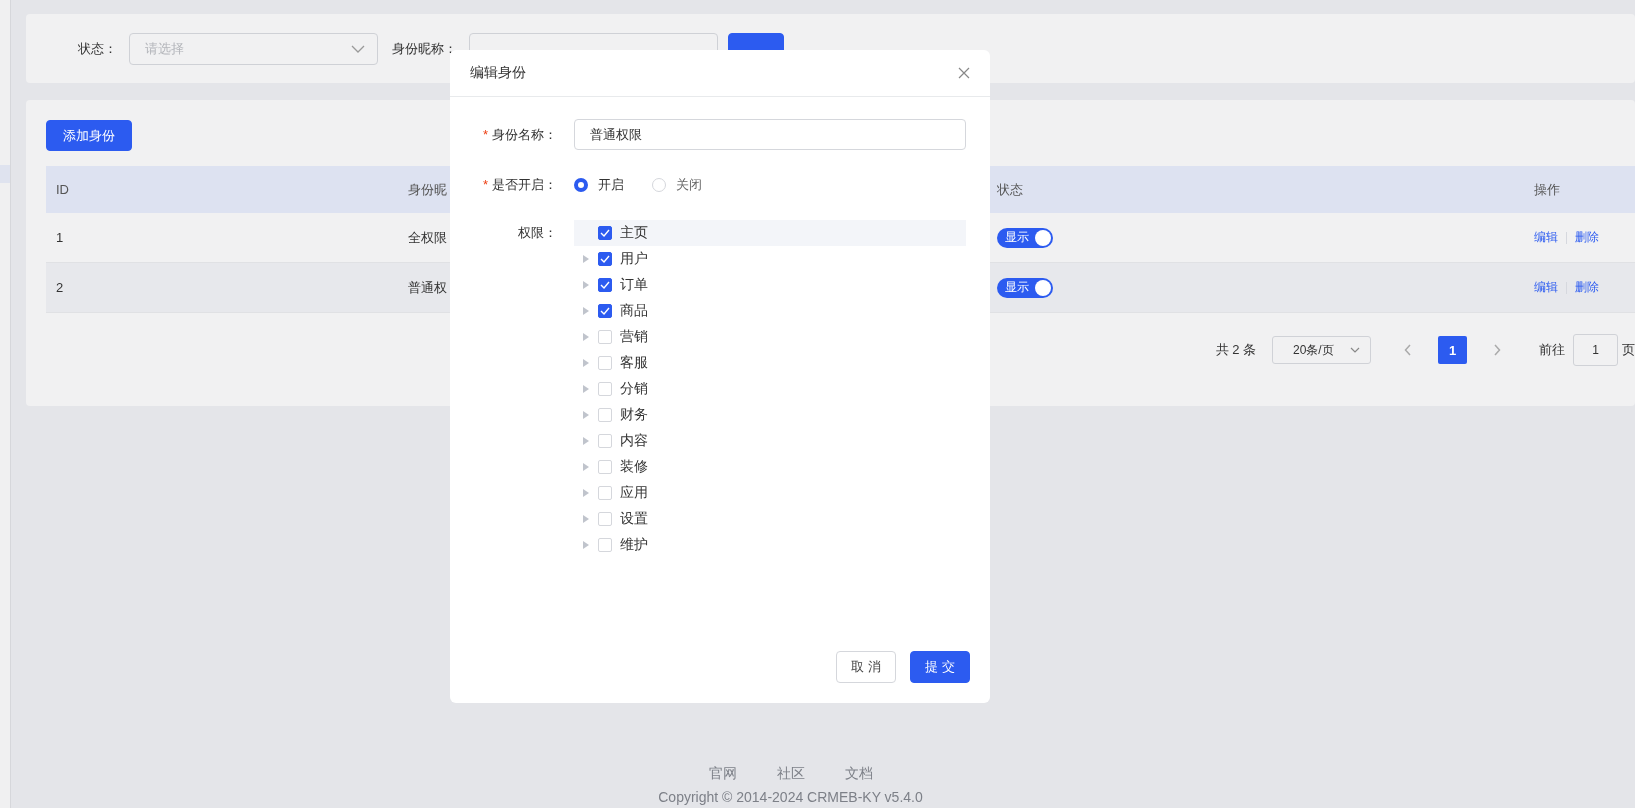  Describe the element at coordinates (611, 185) in the screenshot. I see `radio-label: 开启` at that location.